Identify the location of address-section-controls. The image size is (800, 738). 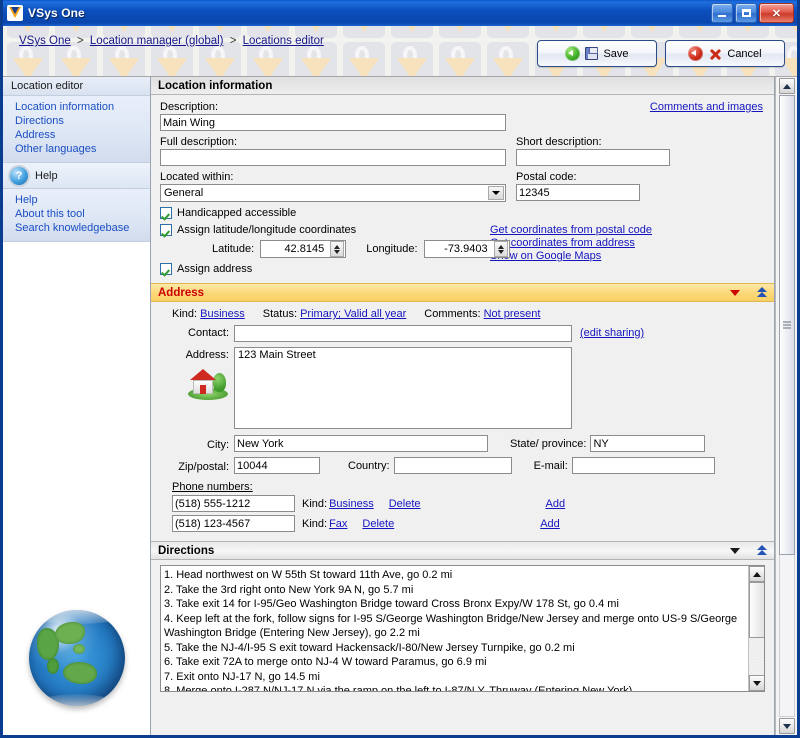
(749, 292).